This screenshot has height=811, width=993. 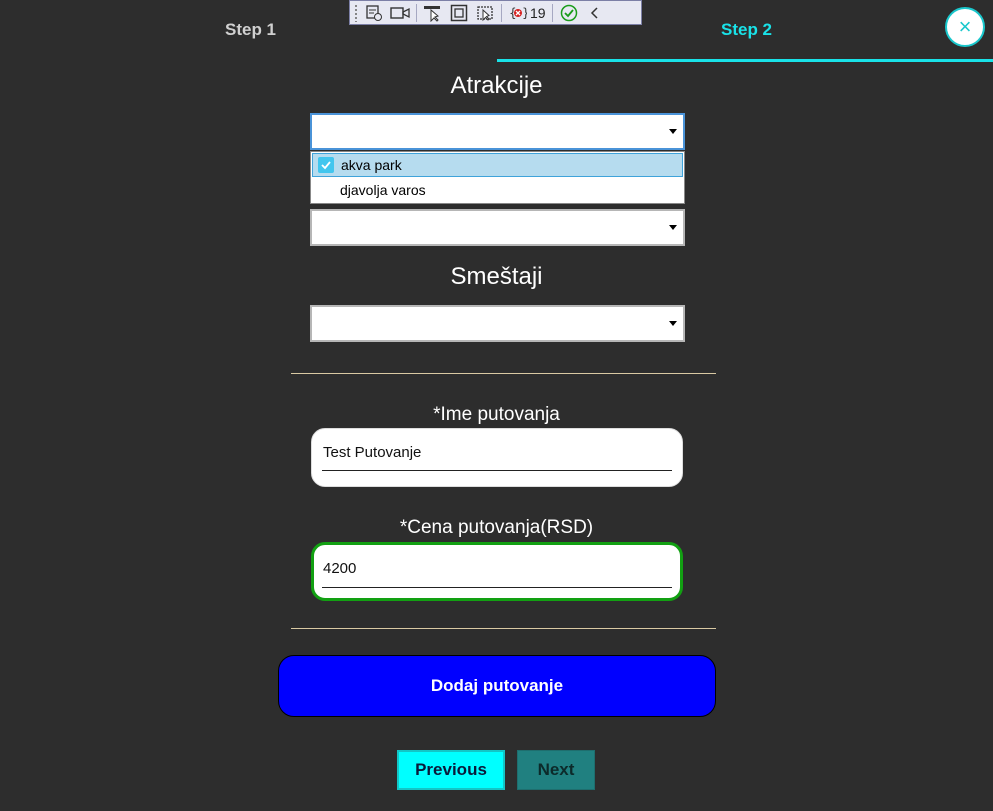 I want to click on cena-putovanja-label: *Cena putovanja(RSD), so click(x=496, y=527).